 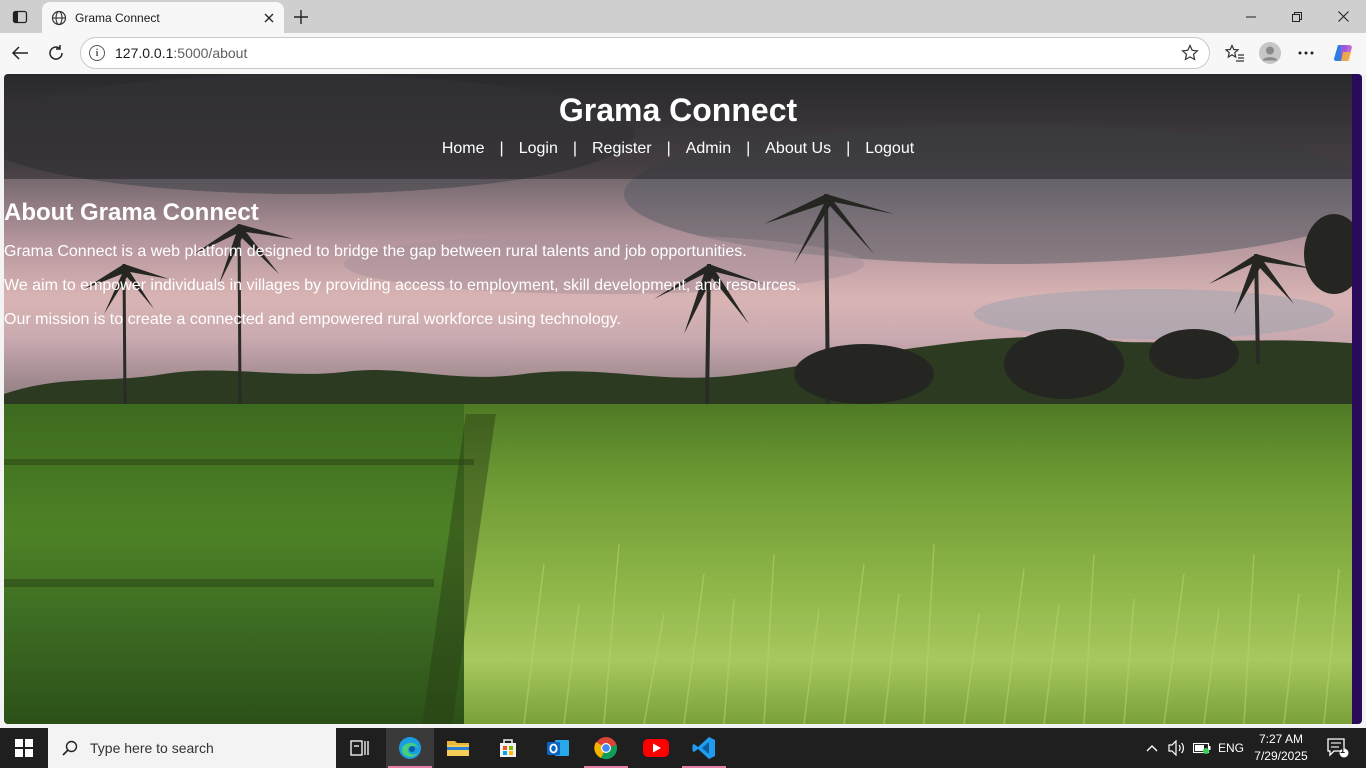 I want to click on task-view-button, so click(x=360, y=748).